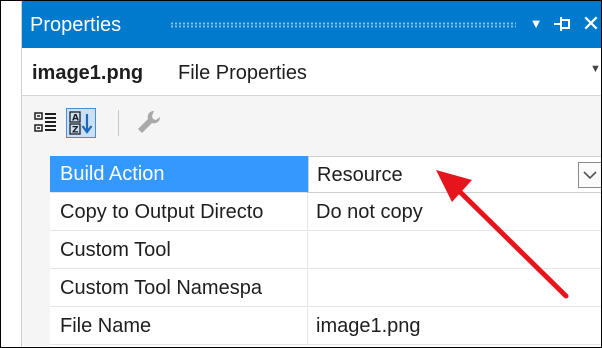 This screenshot has height=348, width=602. I want to click on property-value: Resource, so click(454, 174).